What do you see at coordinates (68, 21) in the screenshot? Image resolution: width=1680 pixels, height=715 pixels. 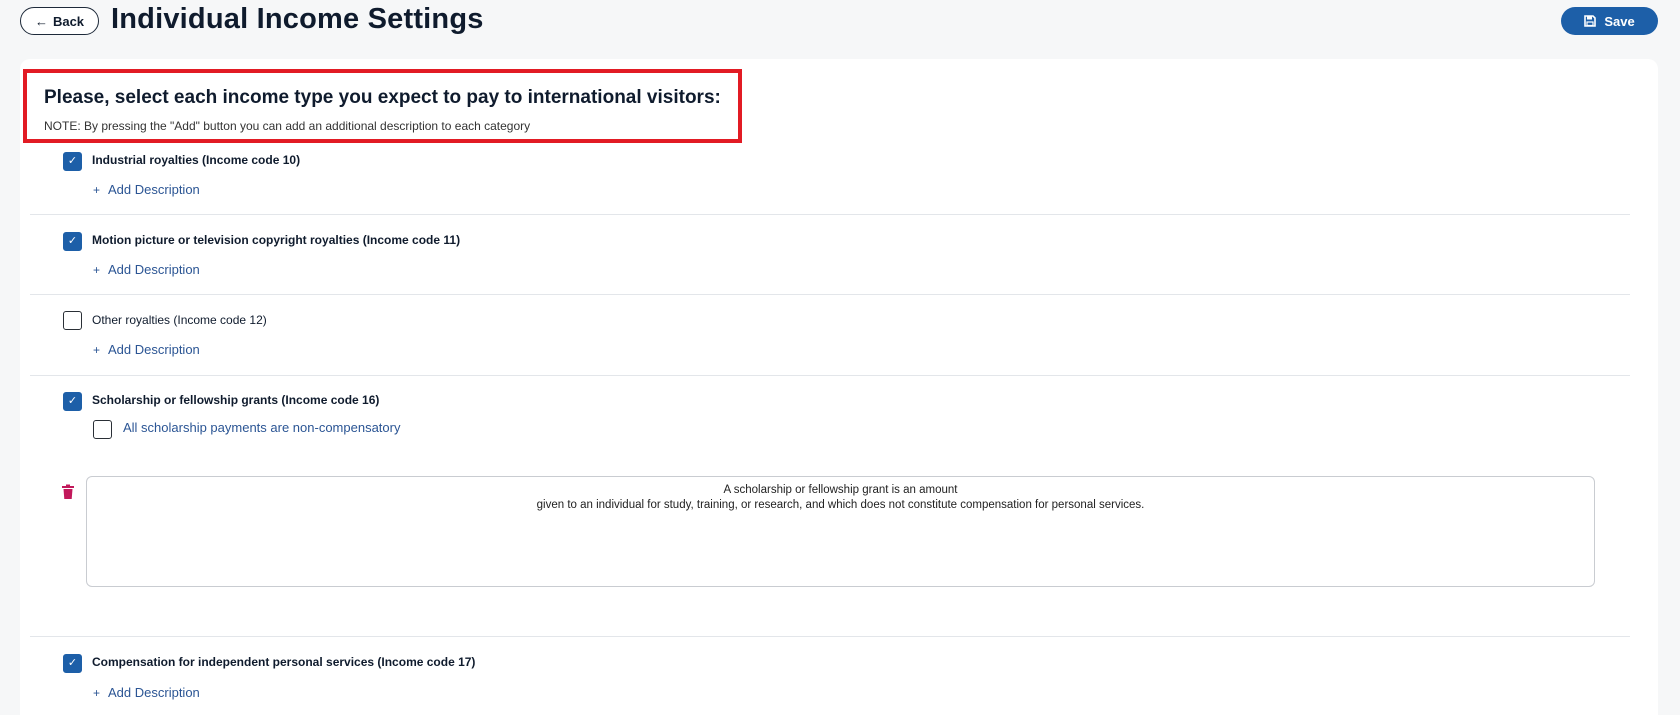 I see `back-button-label: Back` at bounding box center [68, 21].